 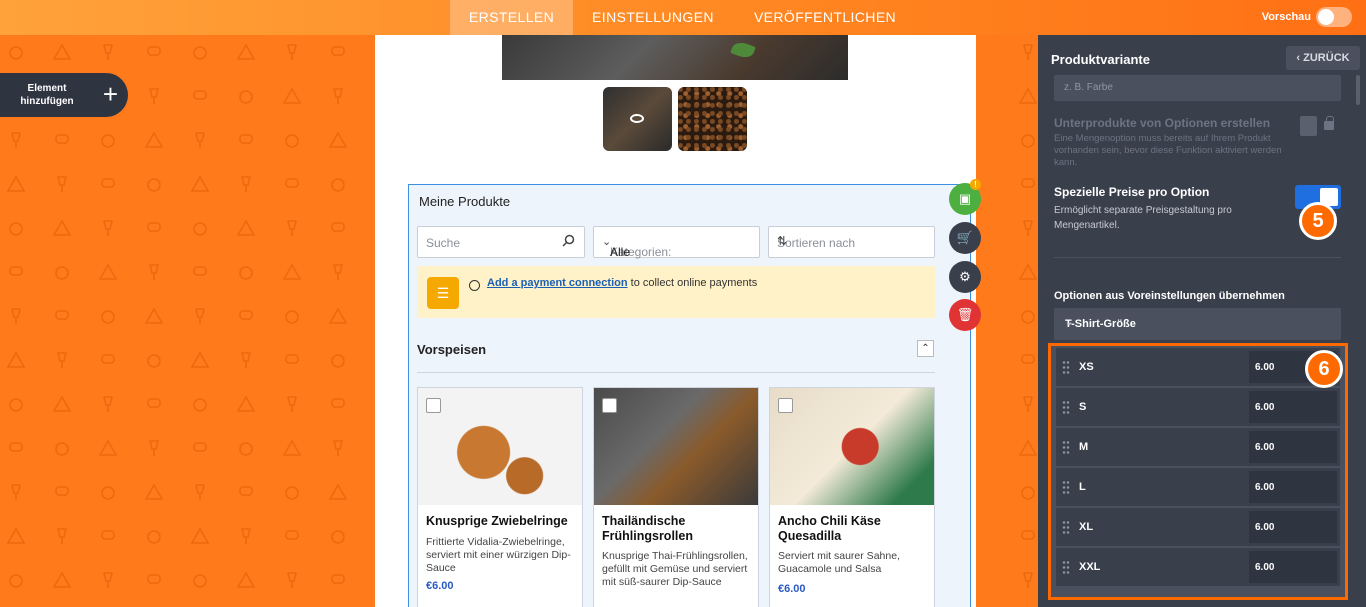 What do you see at coordinates (1082, 487) in the screenshot?
I see `option-size: L` at bounding box center [1082, 487].